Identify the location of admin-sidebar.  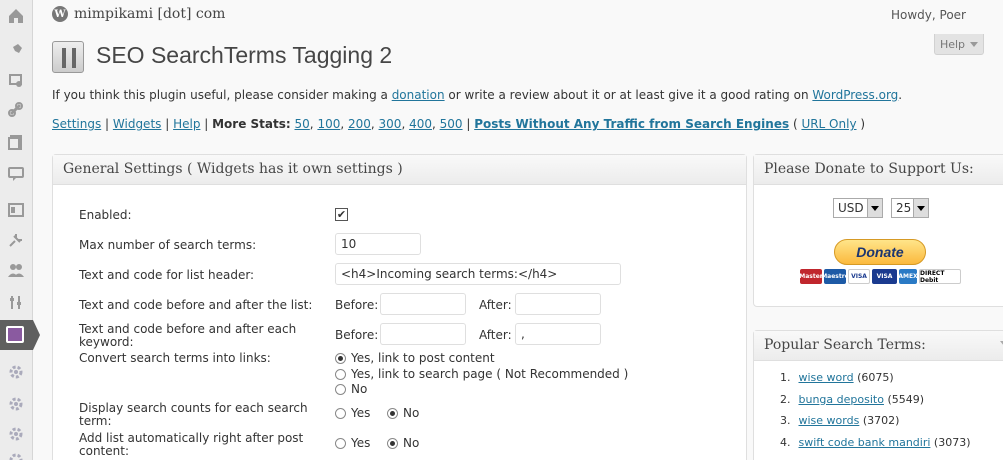
(20, 230).